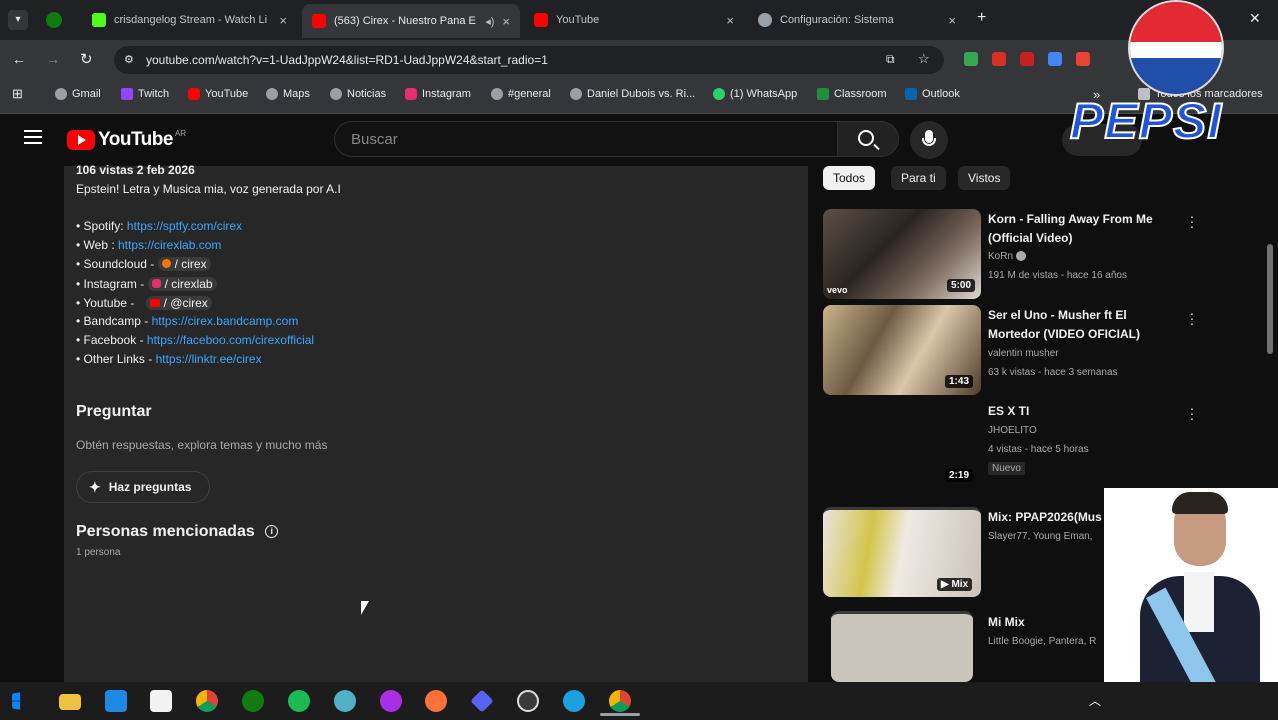  What do you see at coordinates (929, 140) in the screenshot?
I see `voice-search-button` at bounding box center [929, 140].